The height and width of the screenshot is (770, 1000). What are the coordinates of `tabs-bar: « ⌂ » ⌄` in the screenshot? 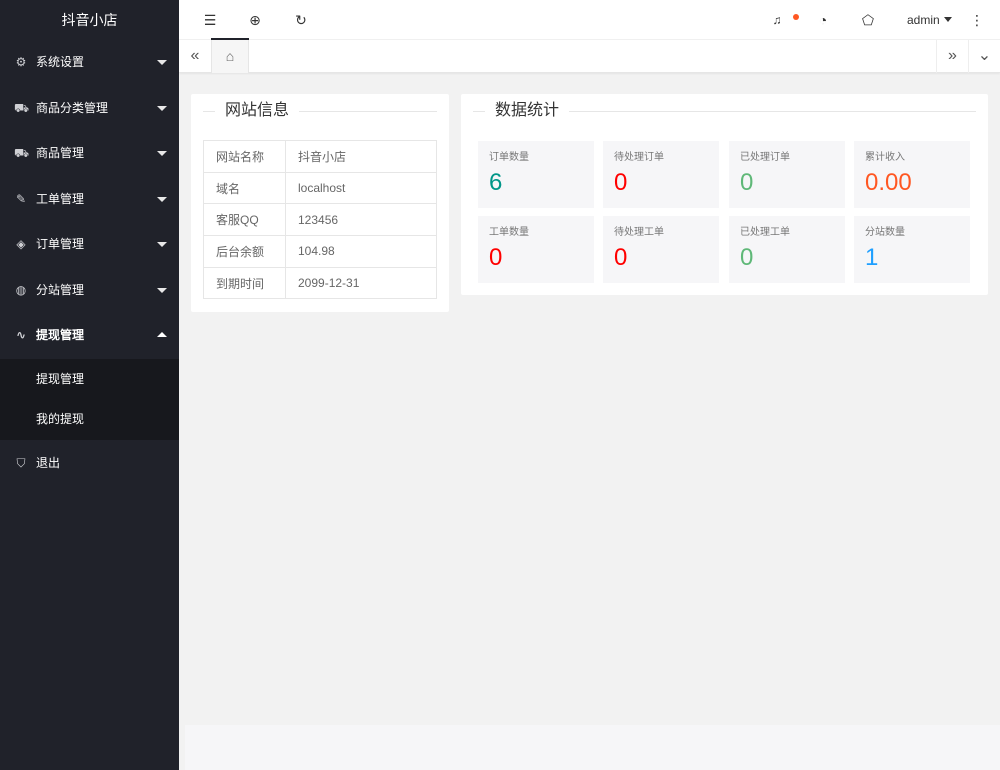 It's located at (589, 56).